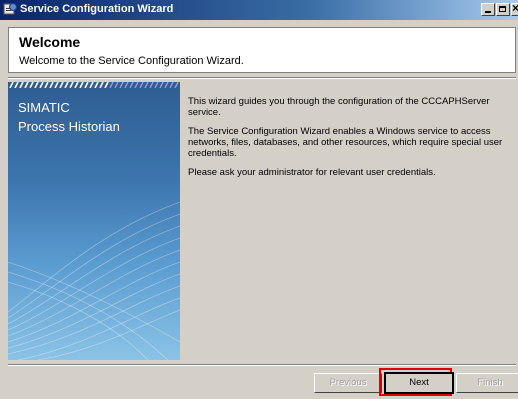 This screenshot has height=399, width=518. What do you see at coordinates (262, 365) in the screenshot?
I see `footer-divider` at bounding box center [262, 365].